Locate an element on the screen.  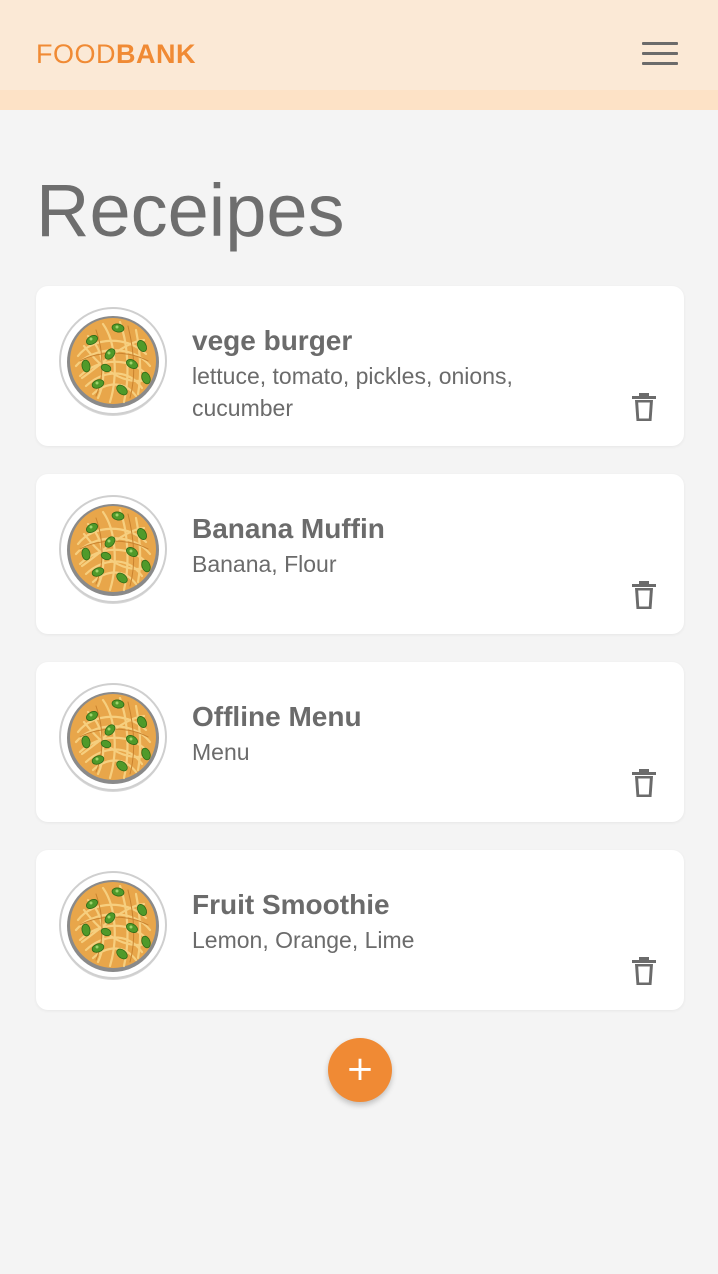
brand-logo-light: FOOD is located at coordinates (76, 54).